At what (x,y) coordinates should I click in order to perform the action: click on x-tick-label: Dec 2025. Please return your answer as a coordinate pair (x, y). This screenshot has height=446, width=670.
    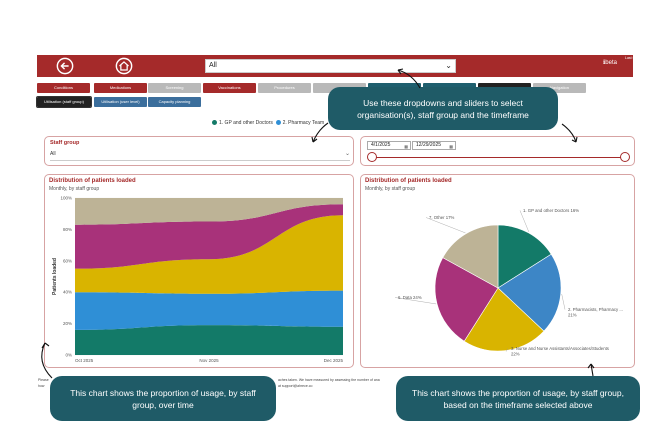
    Looking at the image, I should click on (334, 360).